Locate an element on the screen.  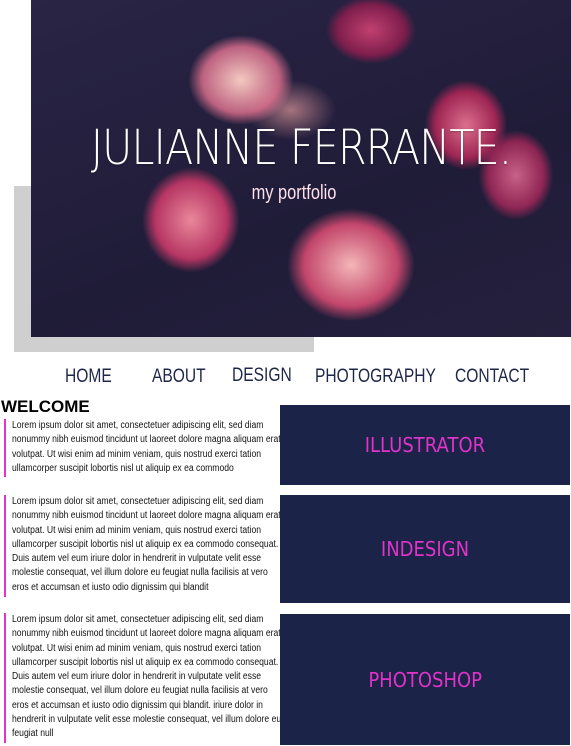
tile-illustrator: ILLUSTRATOR is located at coordinates (425, 445).